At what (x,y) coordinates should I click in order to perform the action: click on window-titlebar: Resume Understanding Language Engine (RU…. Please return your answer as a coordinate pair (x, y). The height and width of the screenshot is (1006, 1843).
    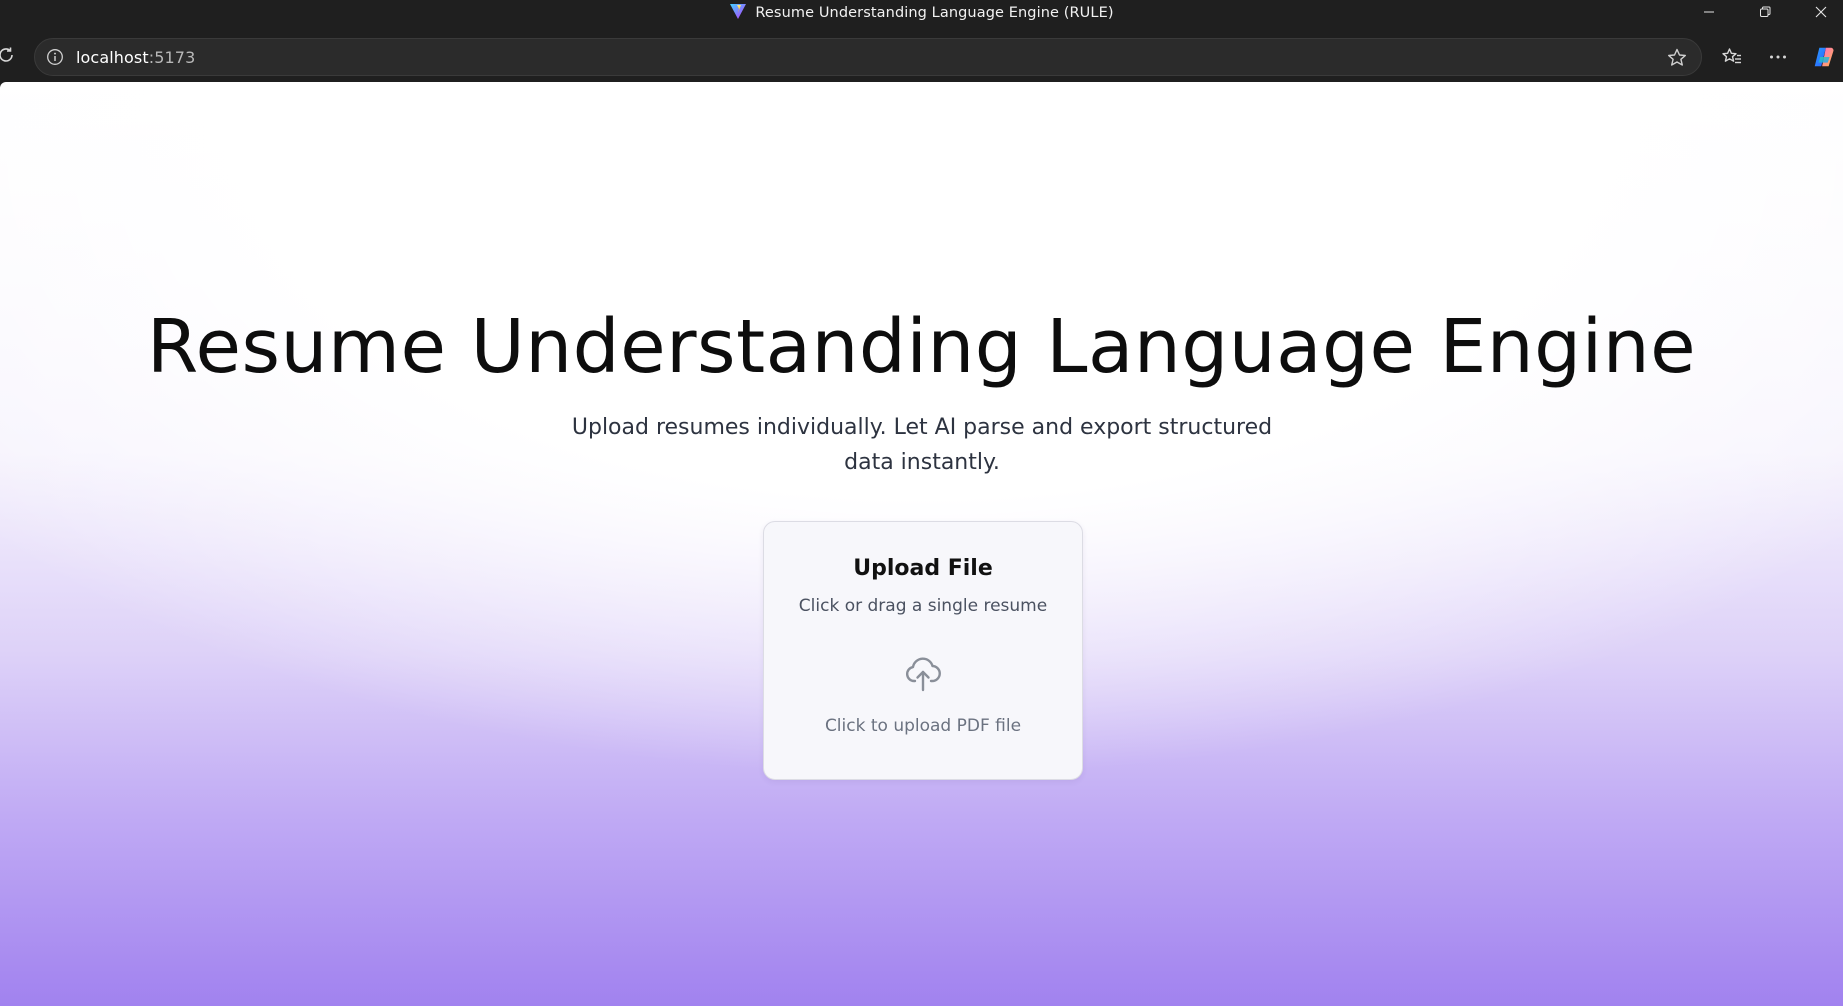
    Looking at the image, I should click on (921, 15).